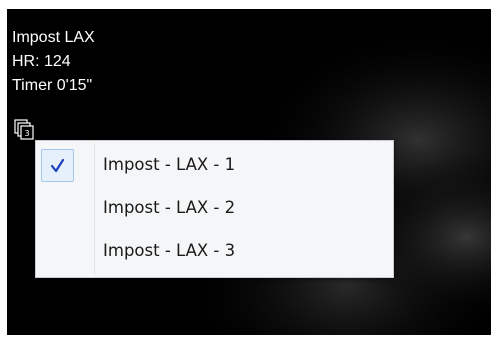 The width and height of the screenshot is (491, 345). I want to click on menu-item-series-2: Impost - LAX - 2, so click(214, 209).